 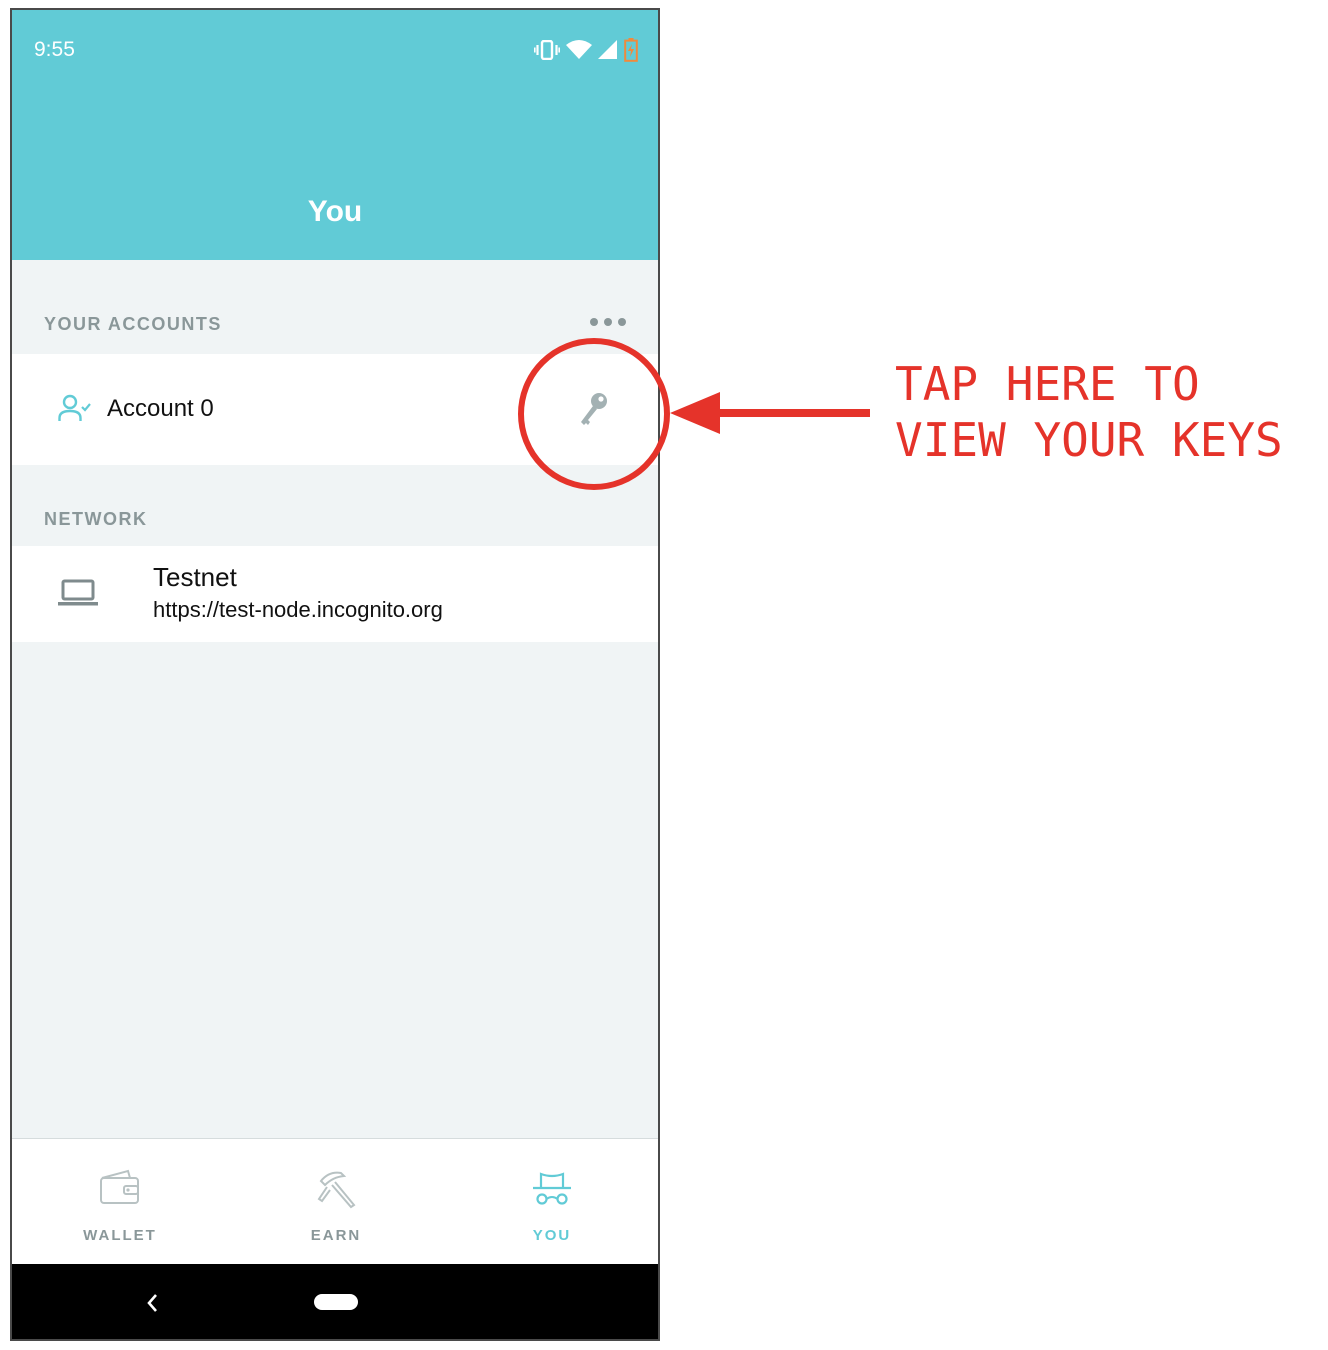 I want to click on accounts-section-label: YOUR ACCOUNTS, so click(x=133, y=324).